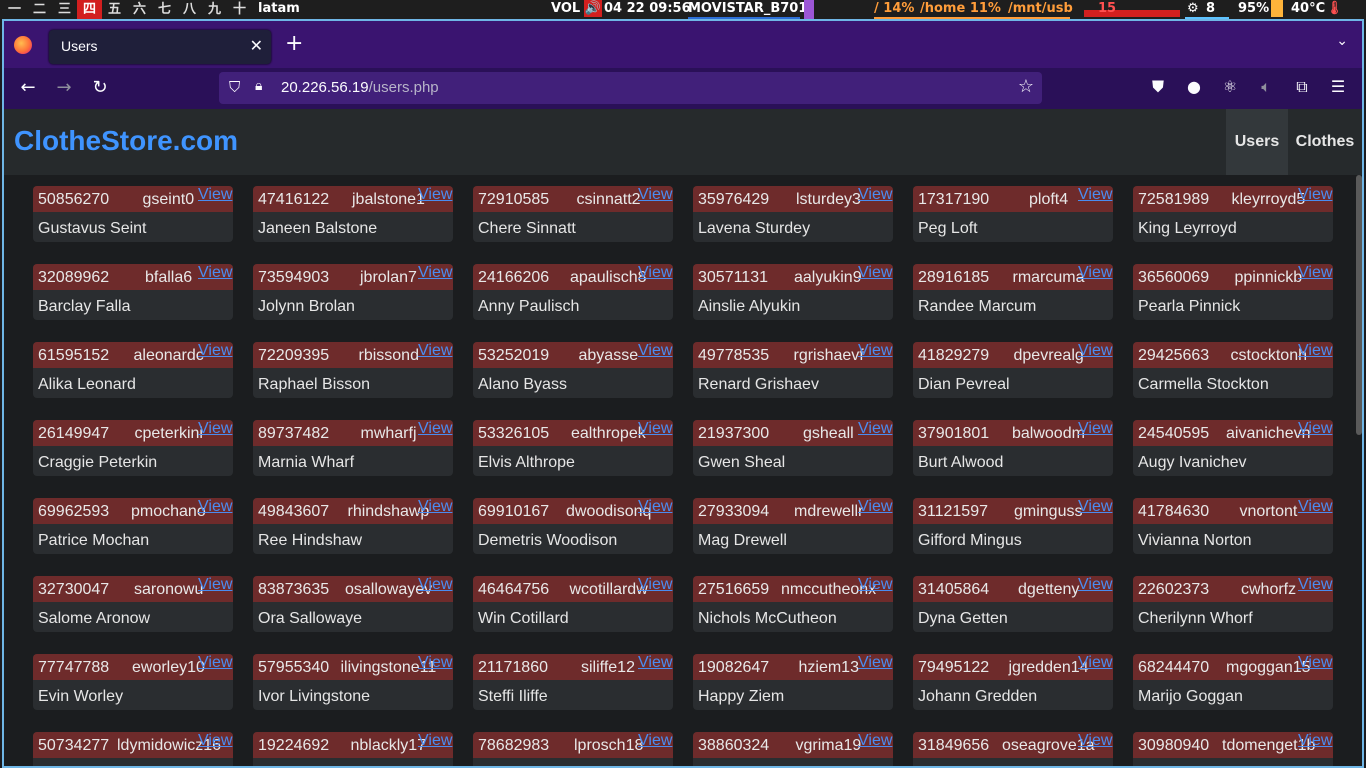 The height and width of the screenshot is (768, 1366). What do you see at coordinates (573, 589) in the screenshot?
I see `user-card-header: 46464756 wcotillardw View` at bounding box center [573, 589].